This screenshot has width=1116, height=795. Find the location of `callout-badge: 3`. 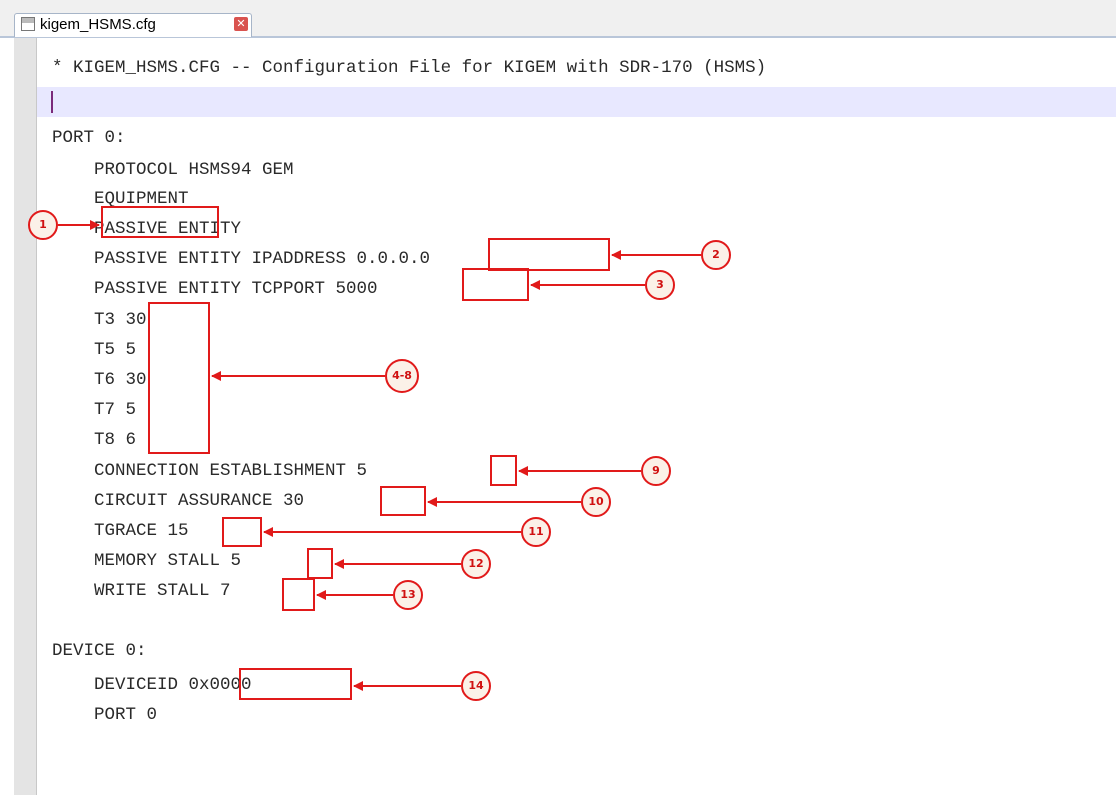

callout-badge: 3 is located at coordinates (660, 285).